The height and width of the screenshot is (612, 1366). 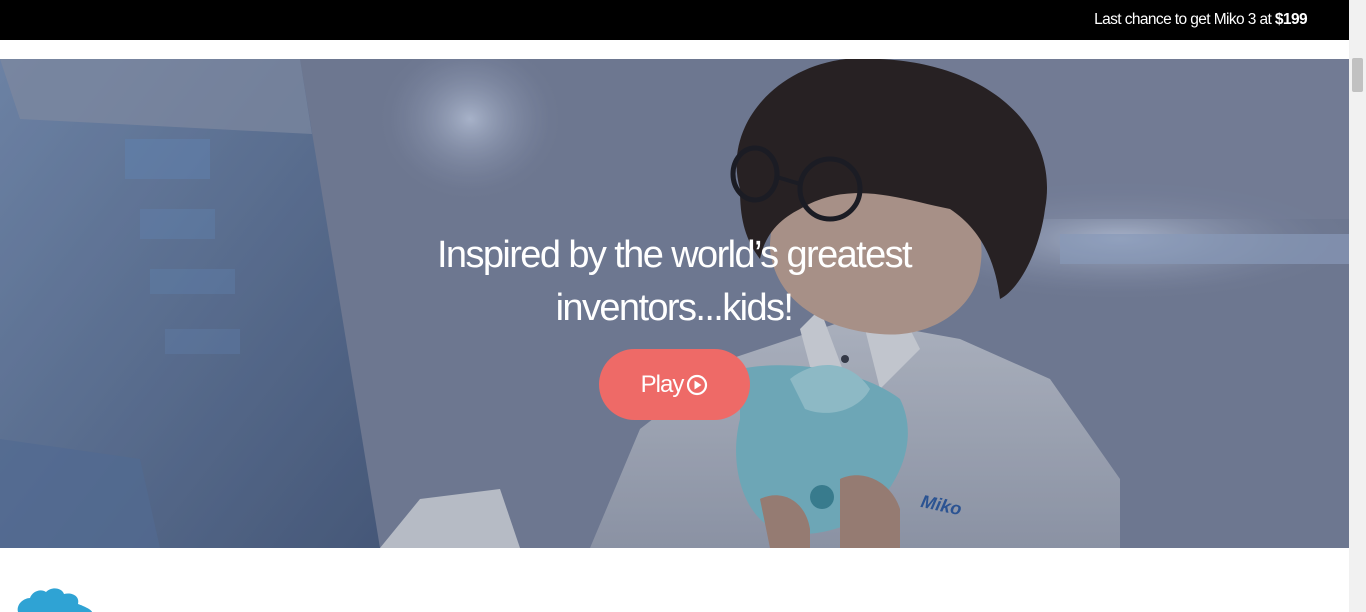 What do you see at coordinates (1357, 75) in the screenshot?
I see `scrollbar-thumb` at bounding box center [1357, 75].